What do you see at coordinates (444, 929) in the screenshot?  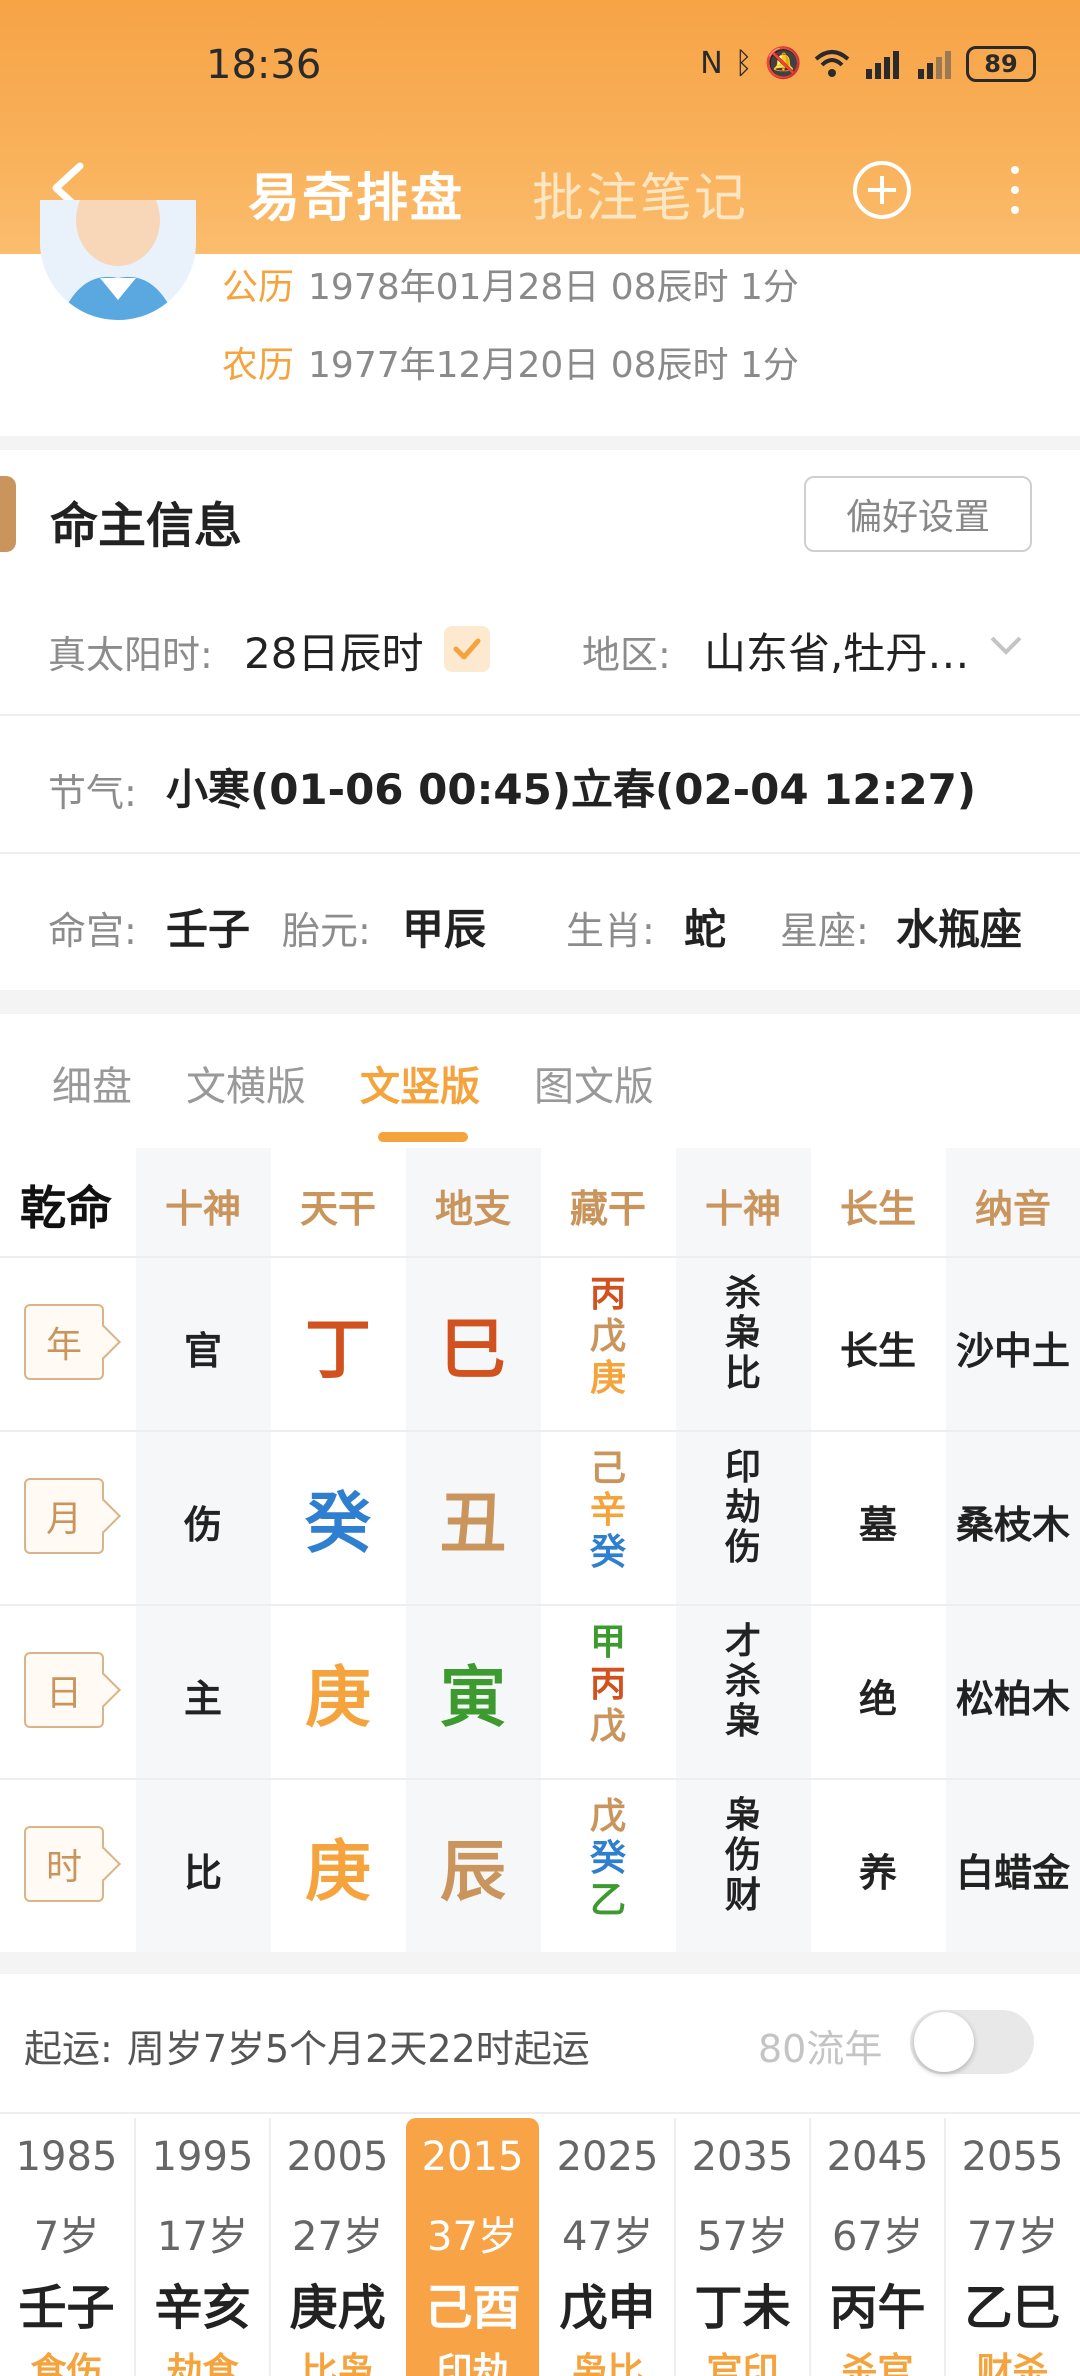 I see `taiyuan-value: 甲辰` at bounding box center [444, 929].